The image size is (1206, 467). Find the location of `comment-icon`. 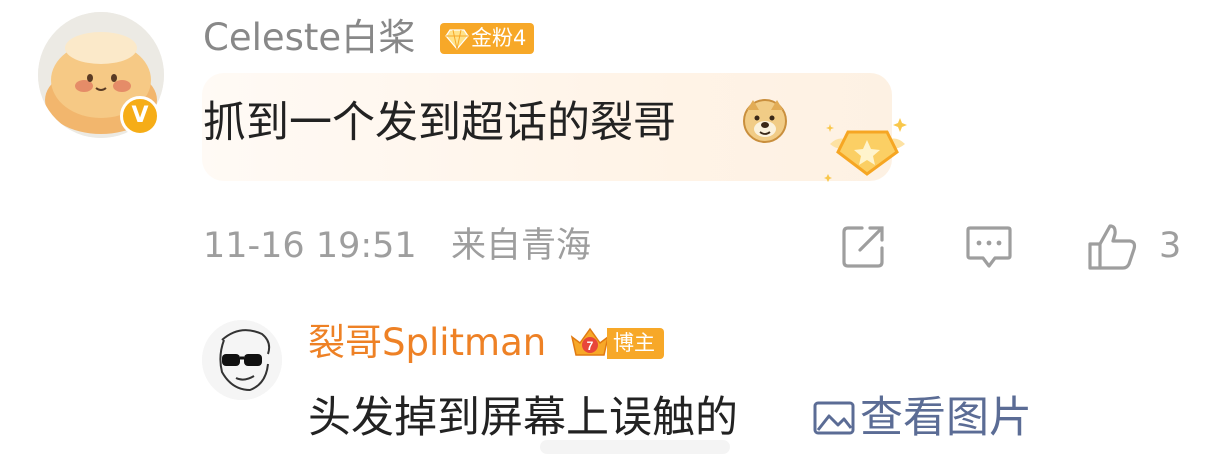

comment-icon is located at coordinates (989, 247).